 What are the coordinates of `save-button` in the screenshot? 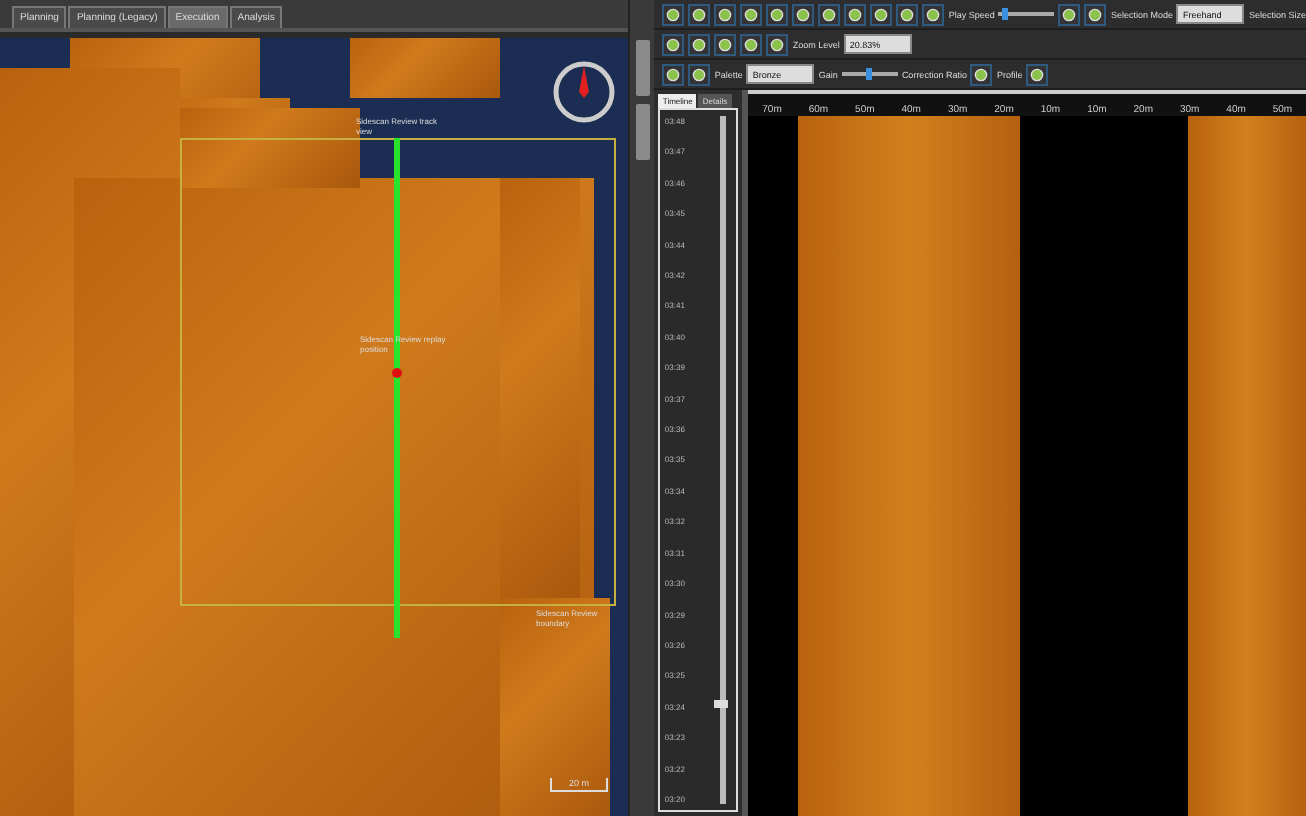 It's located at (699, 74).